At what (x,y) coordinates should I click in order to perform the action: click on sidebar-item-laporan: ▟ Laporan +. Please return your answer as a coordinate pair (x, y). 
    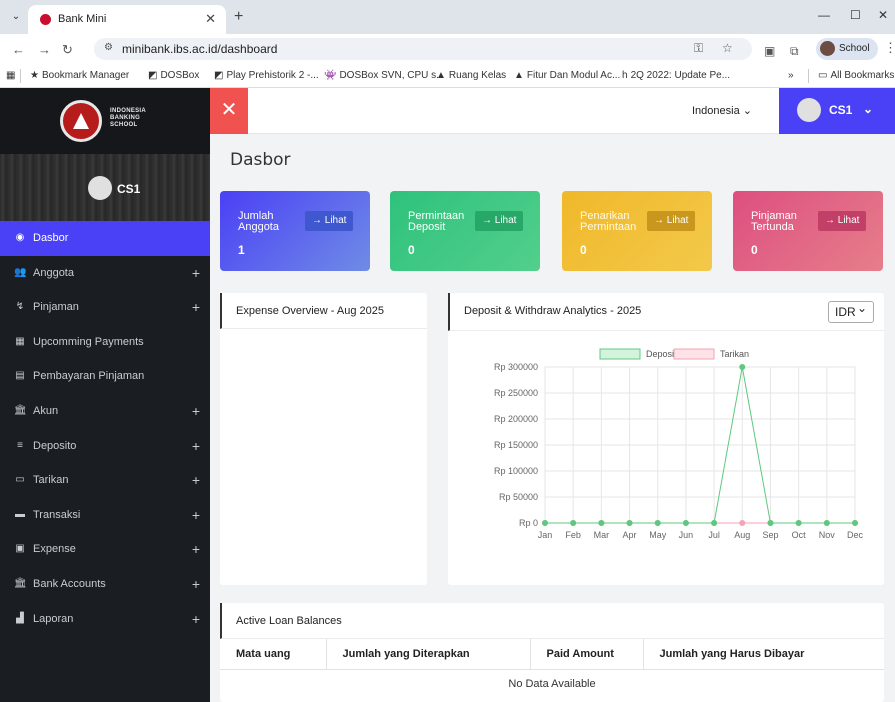
    Looking at the image, I should click on (105, 619).